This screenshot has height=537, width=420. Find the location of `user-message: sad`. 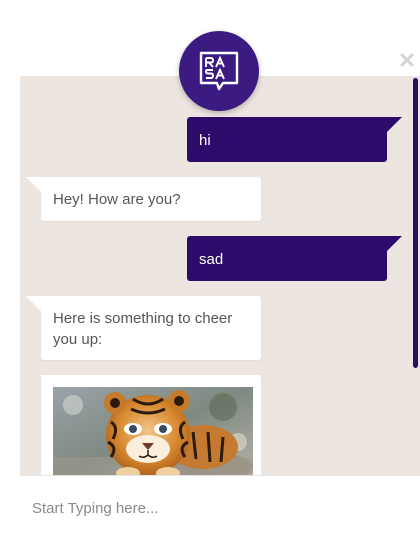

user-message: sad is located at coordinates (294, 258).